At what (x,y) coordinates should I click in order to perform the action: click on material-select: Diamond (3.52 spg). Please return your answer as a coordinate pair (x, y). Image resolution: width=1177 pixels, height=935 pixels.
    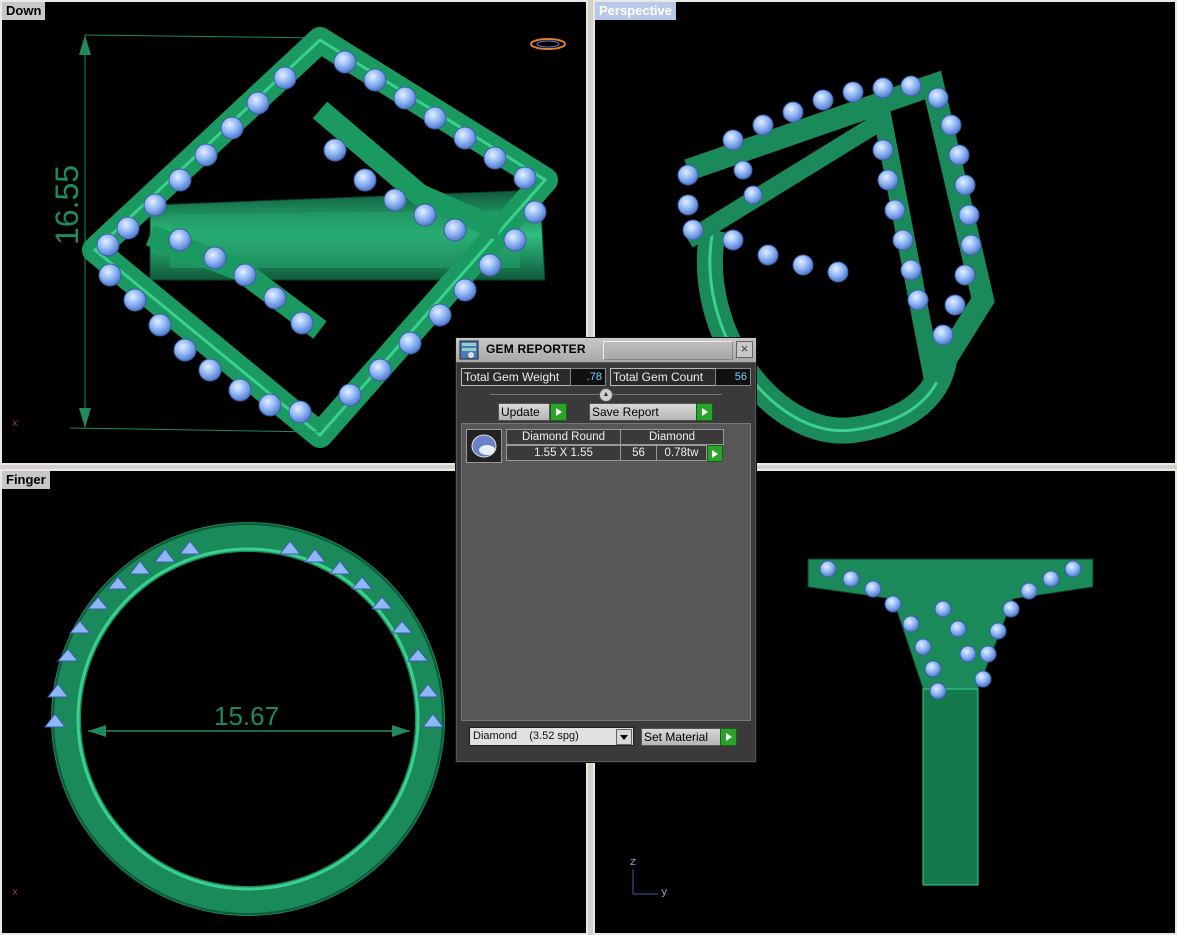
    Looking at the image, I should click on (551, 736).